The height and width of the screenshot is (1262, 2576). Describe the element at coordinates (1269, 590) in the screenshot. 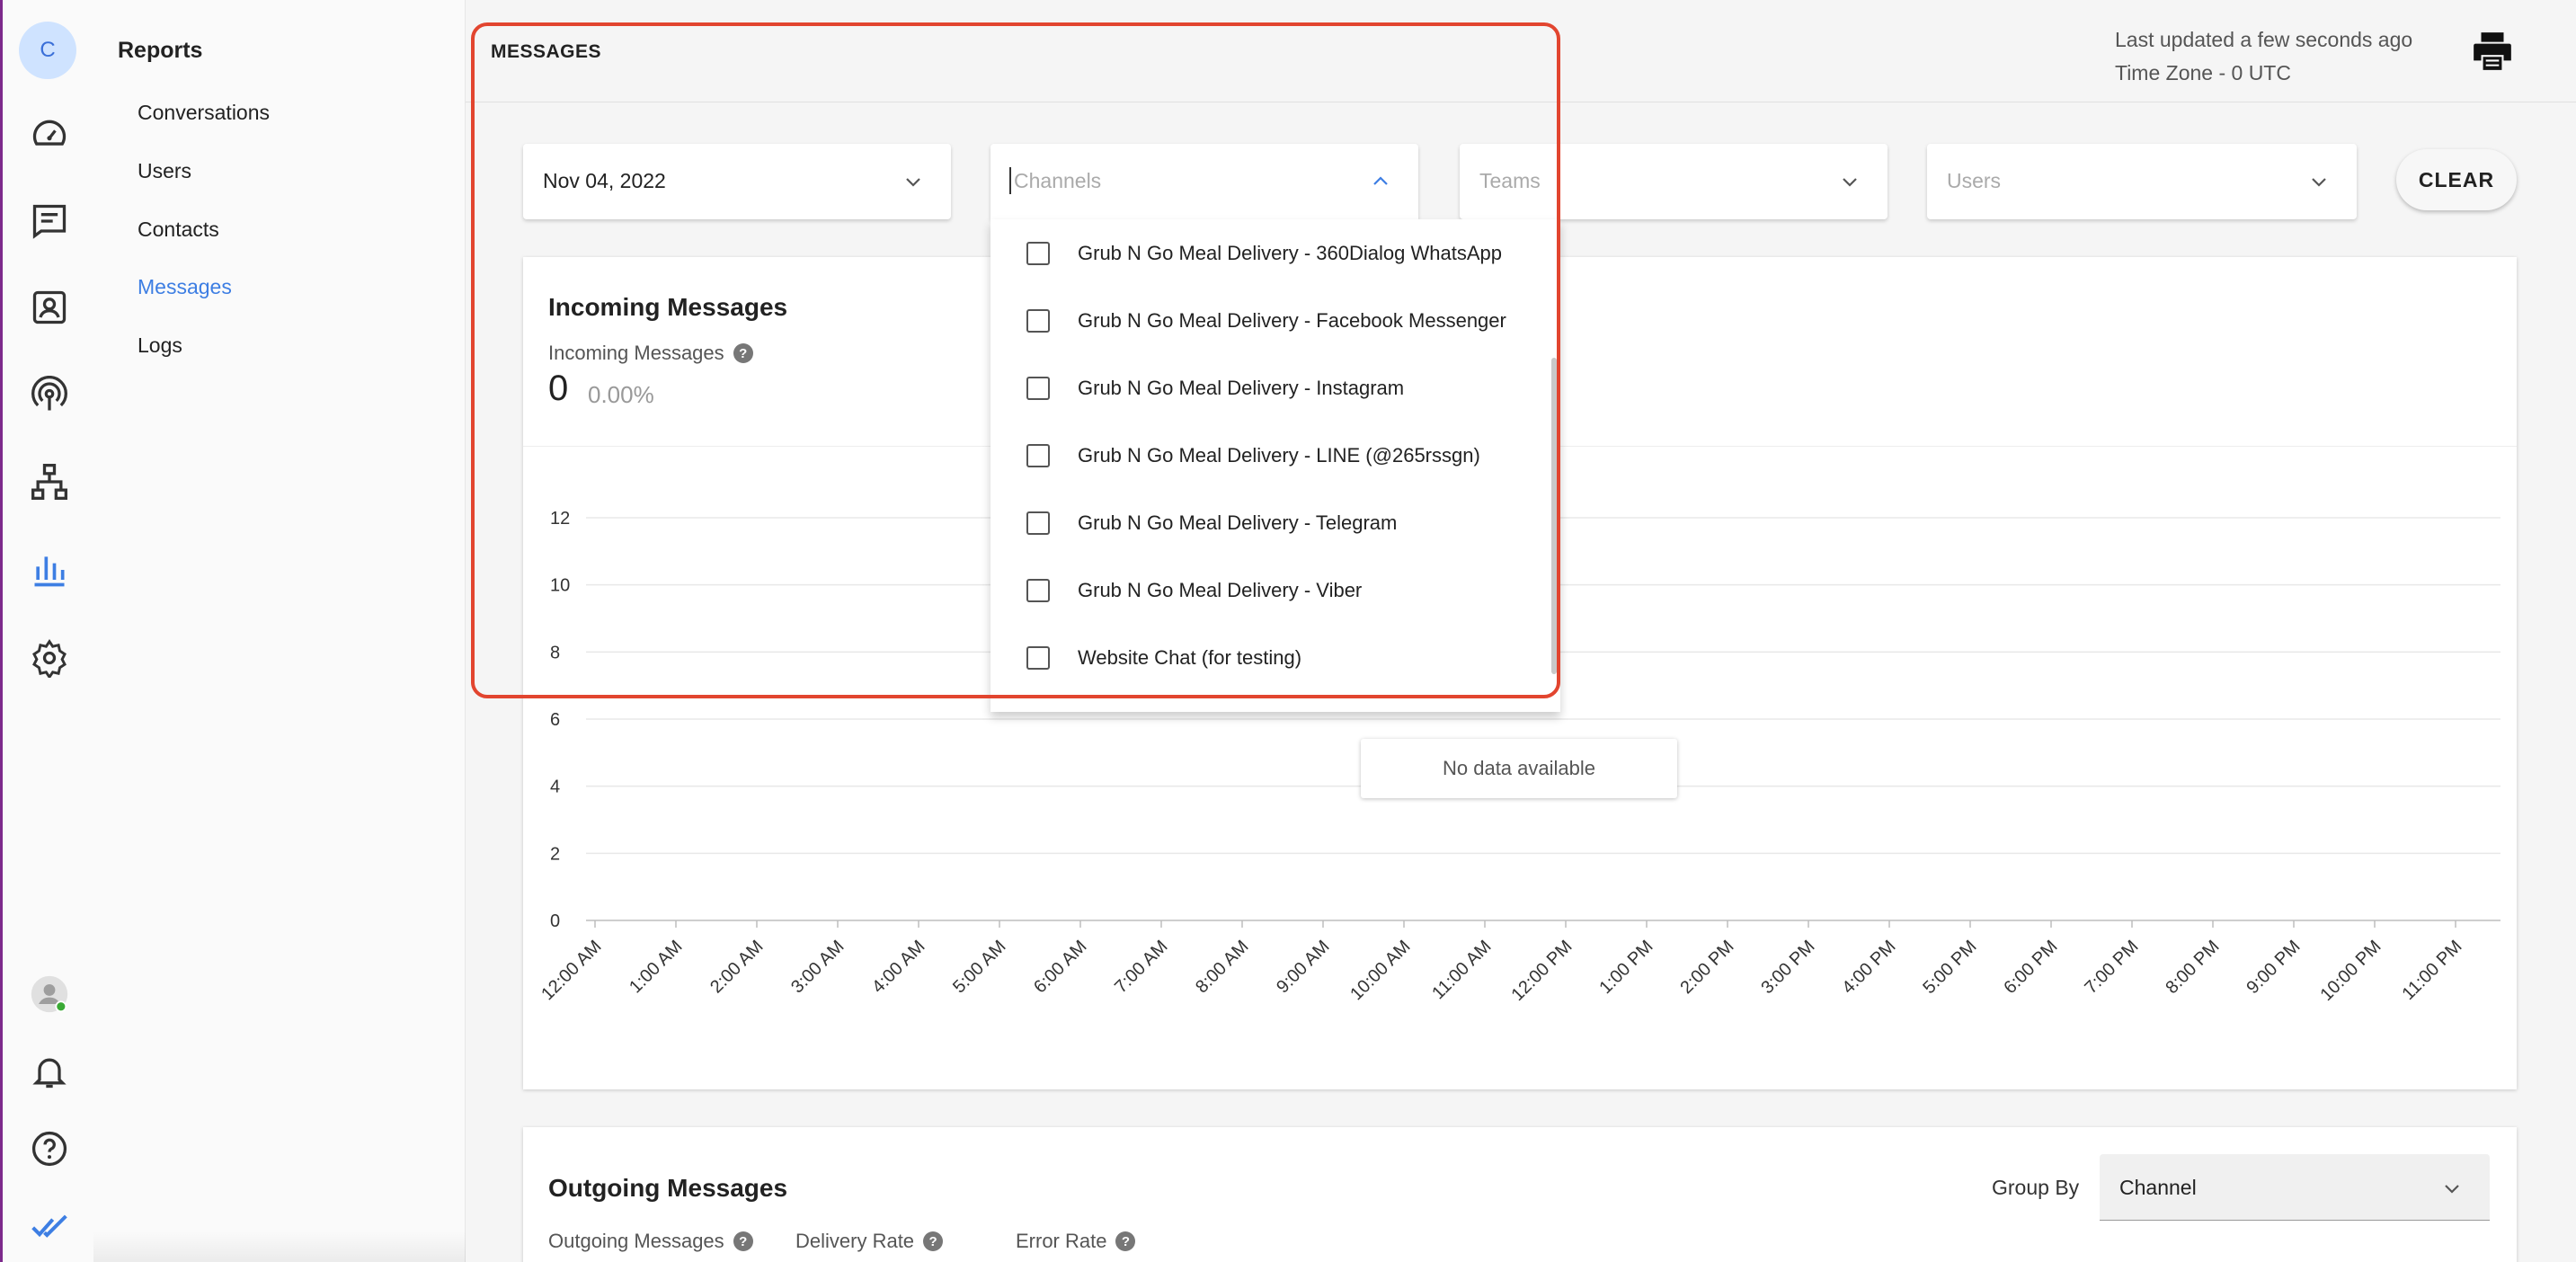

I see `channel-option: Grub N Go Meal Delivery - Viber` at that location.